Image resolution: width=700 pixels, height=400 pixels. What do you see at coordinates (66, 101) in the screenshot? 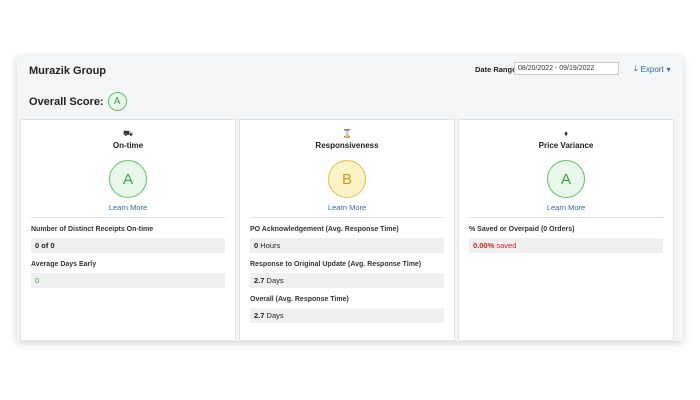
I see `overall-score-label: Overall Score:` at bounding box center [66, 101].